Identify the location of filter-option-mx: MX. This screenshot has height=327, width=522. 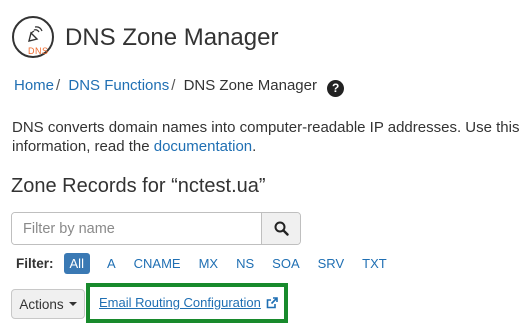
(209, 263).